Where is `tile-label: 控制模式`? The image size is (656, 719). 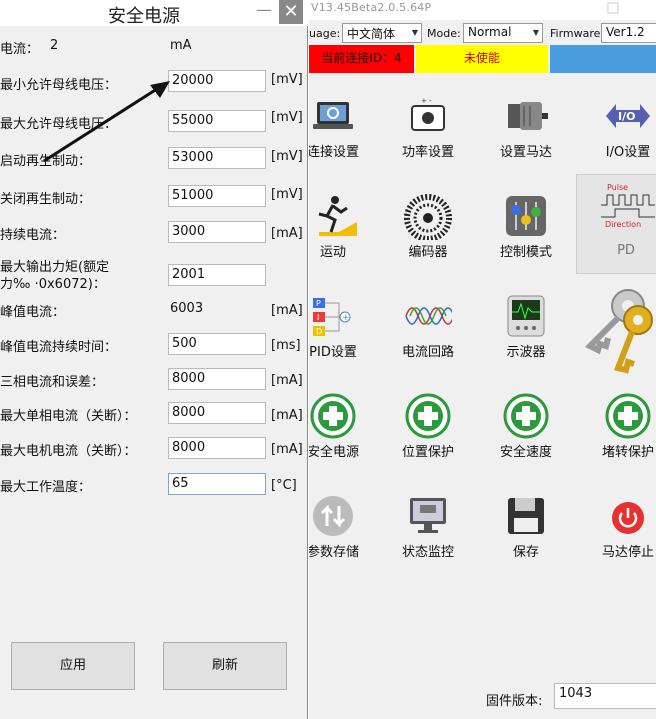 tile-label: 控制模式 is located at coordinates (525, 252).